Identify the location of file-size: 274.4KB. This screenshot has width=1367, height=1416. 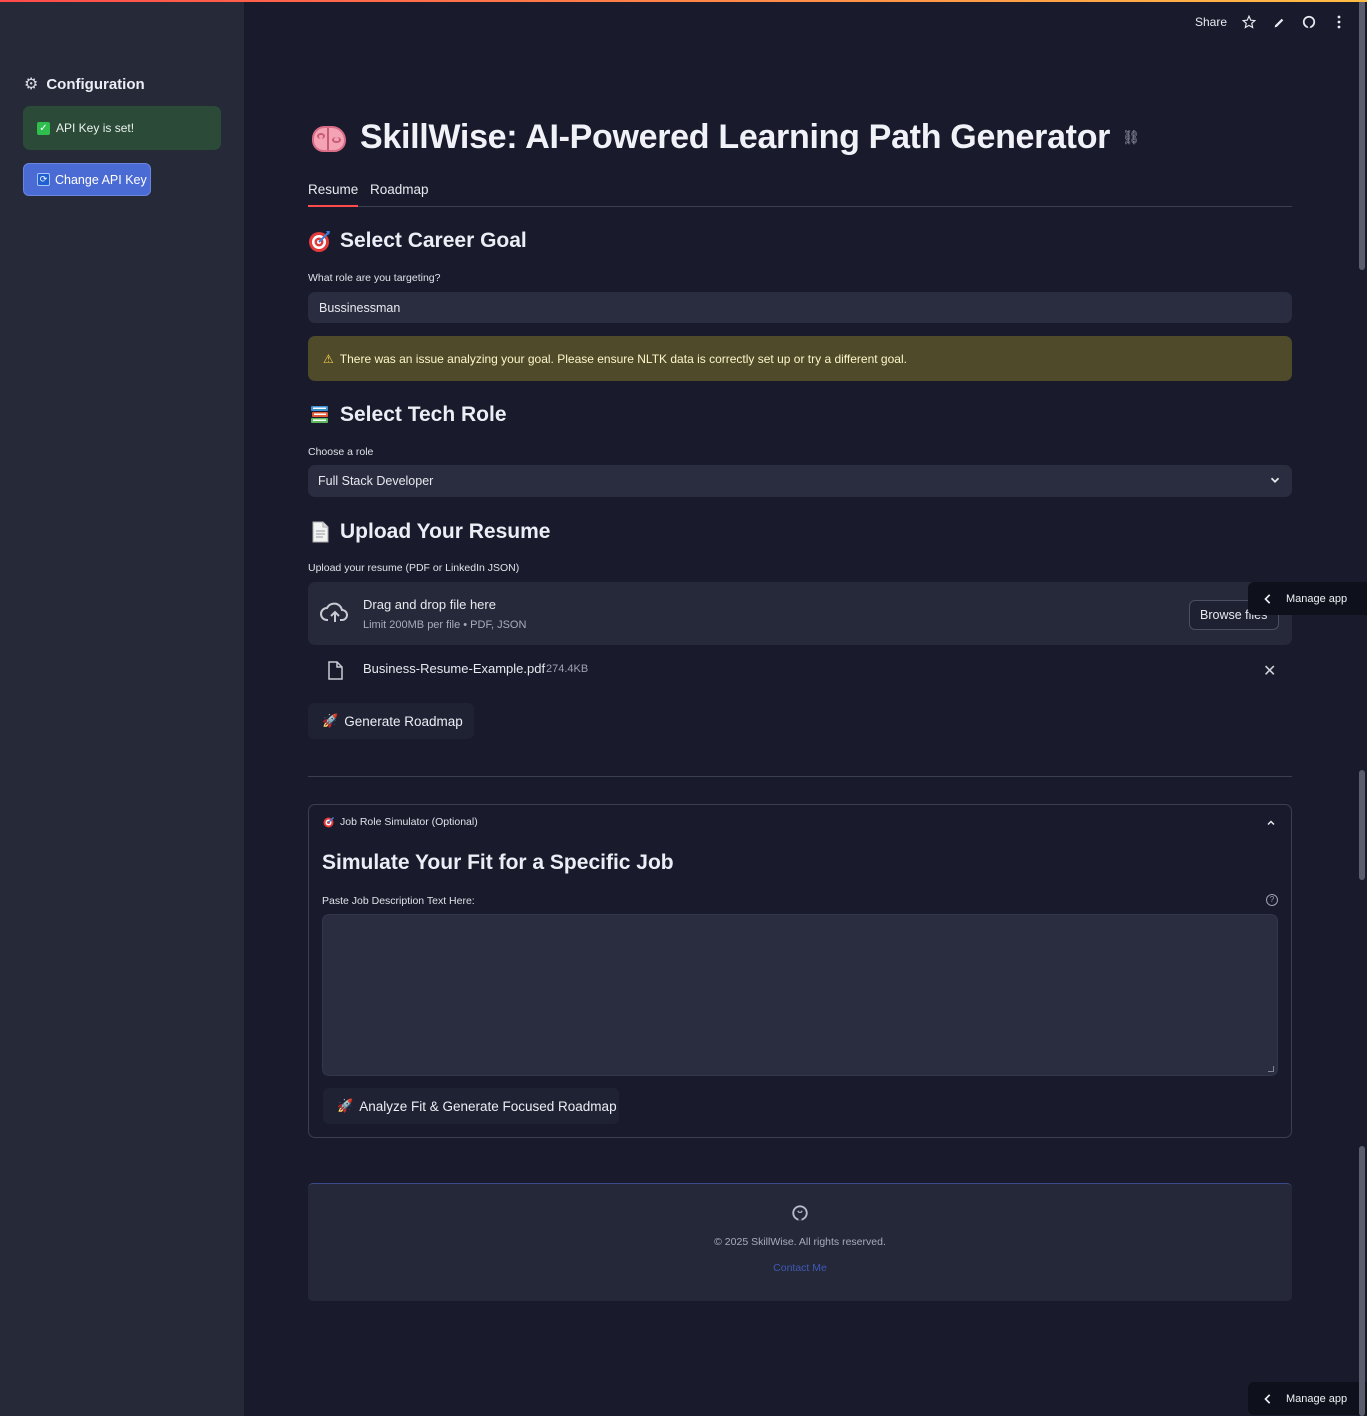
(567, 669).